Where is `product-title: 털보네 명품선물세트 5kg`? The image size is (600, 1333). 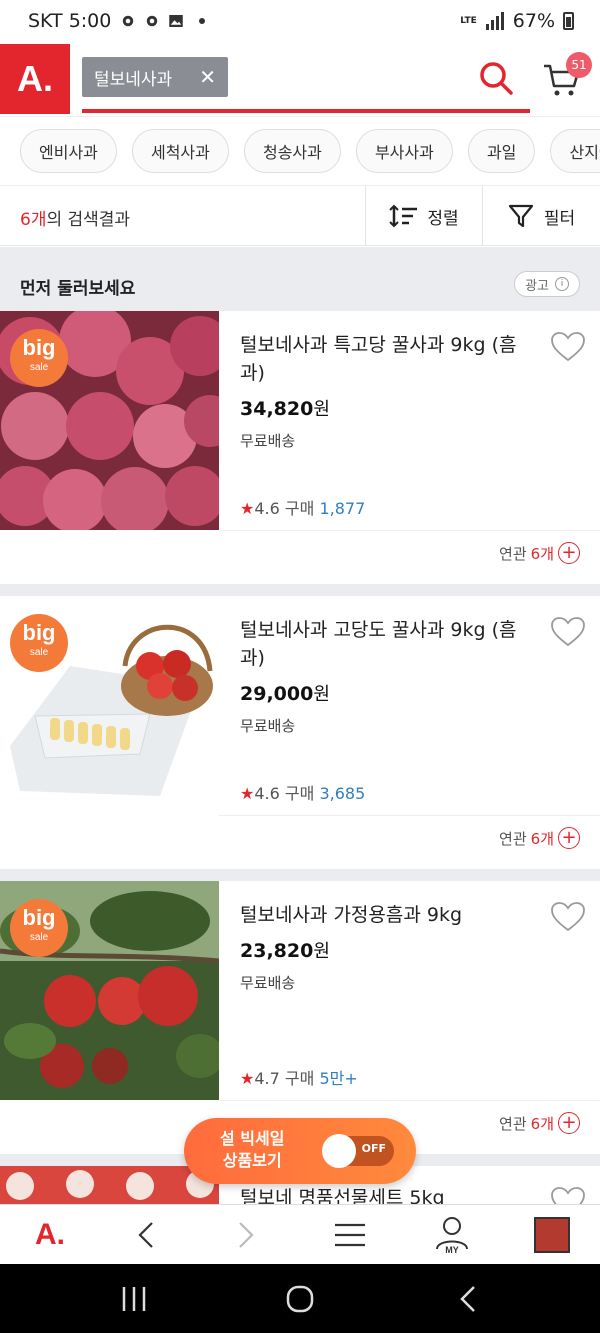 product-title: 털보네 명품선물세트 5kg is located at coordinates (385, 1194).